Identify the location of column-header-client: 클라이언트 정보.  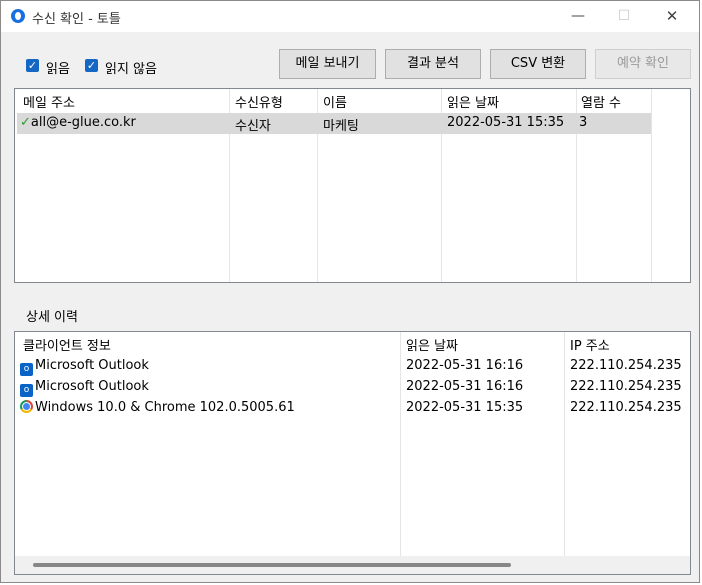
(67, 344).